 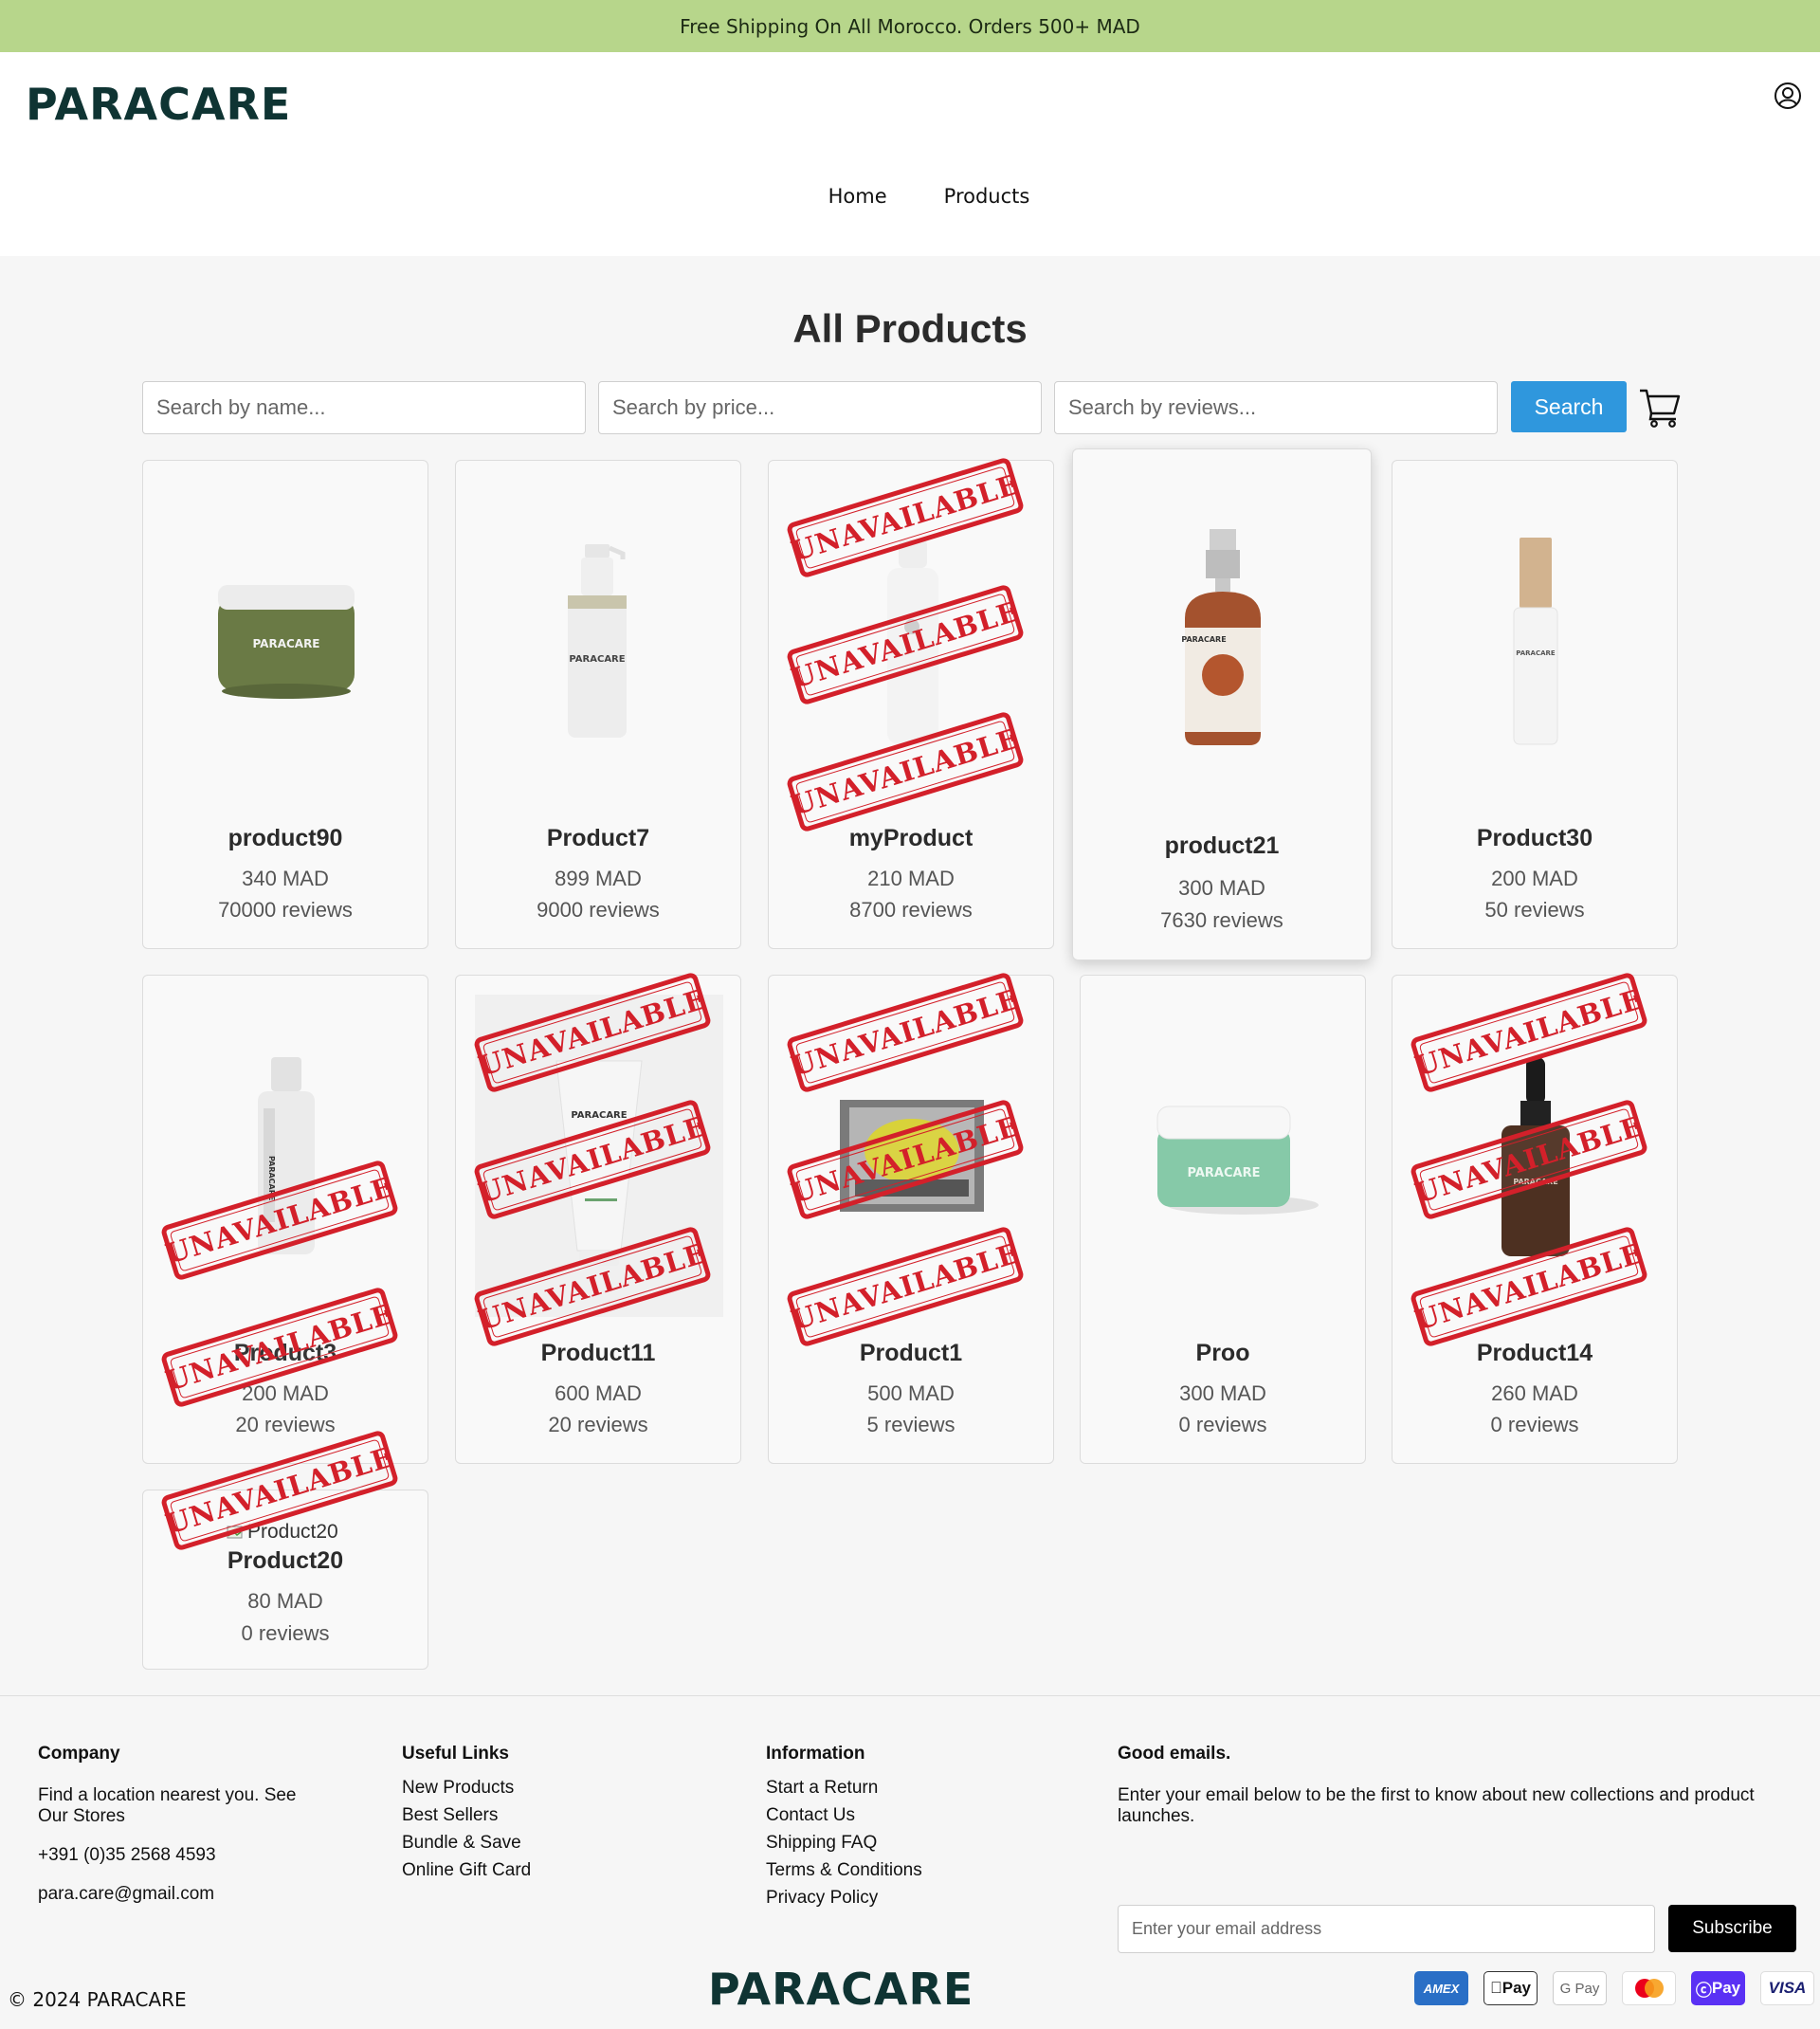 What do you see at coordinates (1614, 1988) in the screenshot?
I see `payment-methods: AMEX Pay G Pay ⓒPay VISA` at bounding box center [1614, 1988].